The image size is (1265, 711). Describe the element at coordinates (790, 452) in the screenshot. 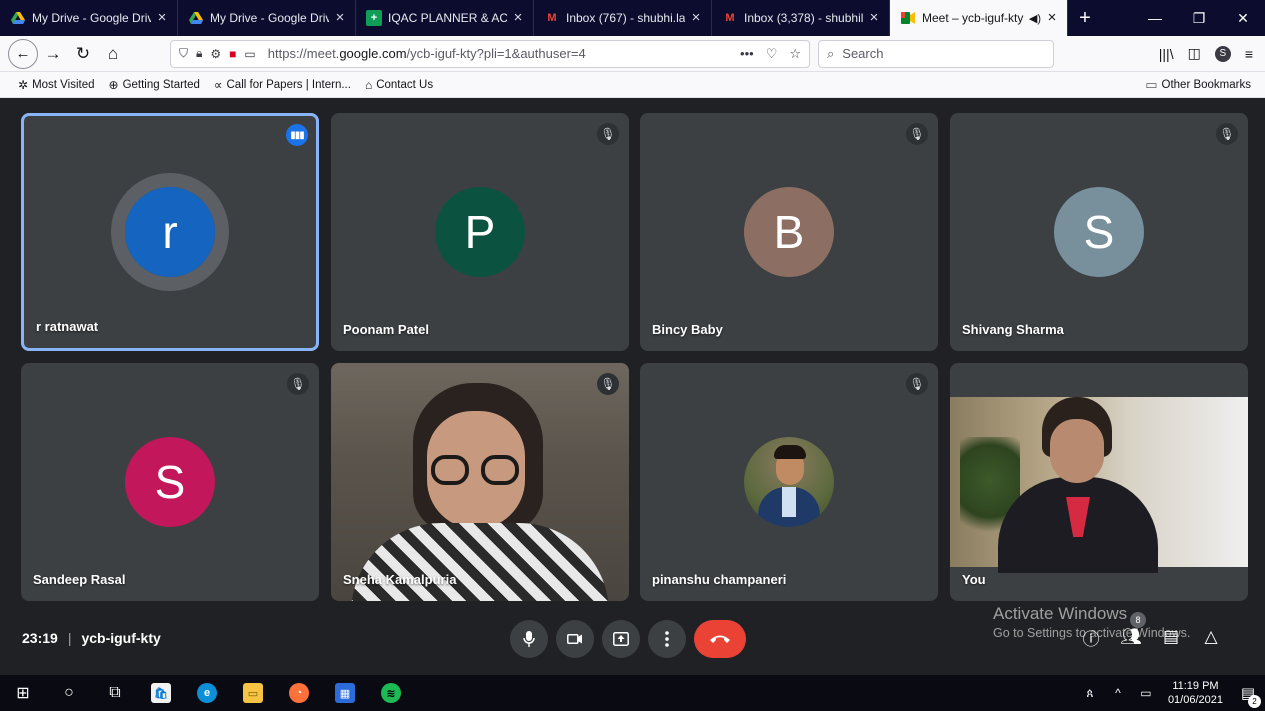

I see `photo-detail` at that location.